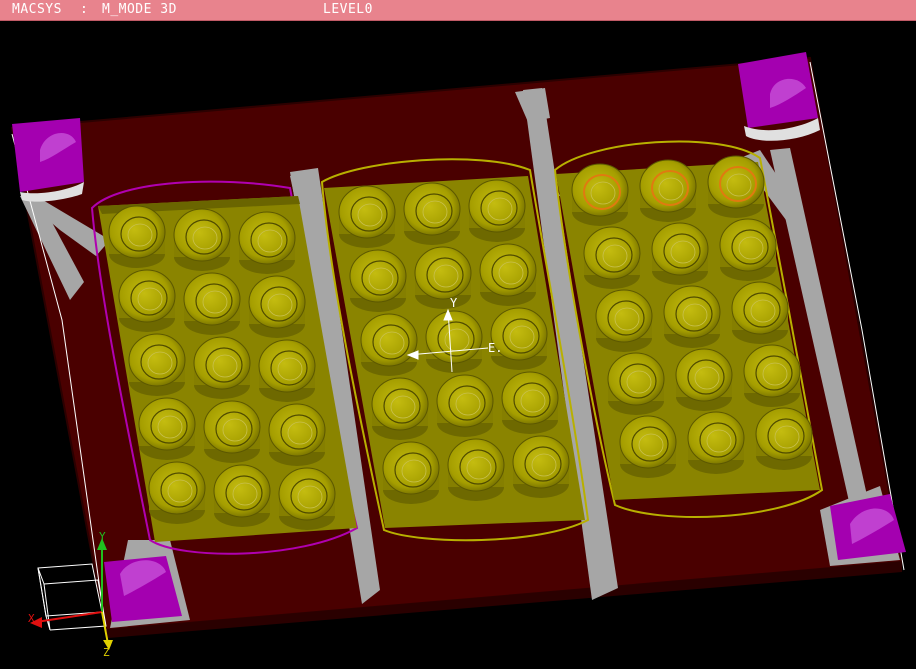 This screenshot has width=916, height=669. What do you see at coordinates (495, 348) in the screenshot?
I see `view-axis-e-label: E.` at bounding box center [495, 348].